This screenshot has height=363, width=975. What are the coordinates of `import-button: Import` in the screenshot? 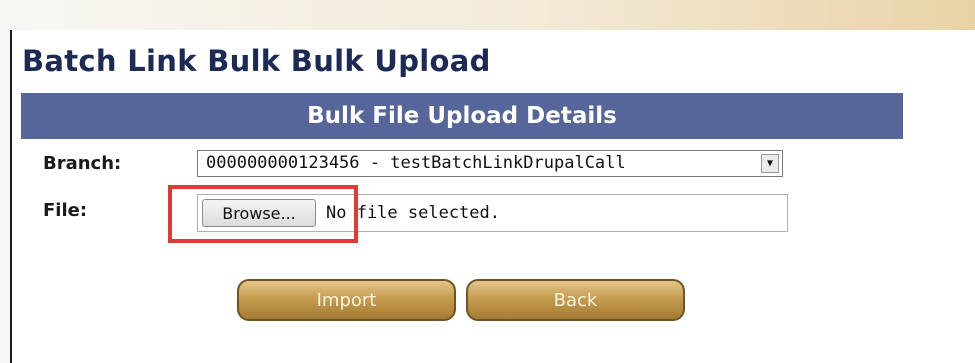 It's located at (346, 300).